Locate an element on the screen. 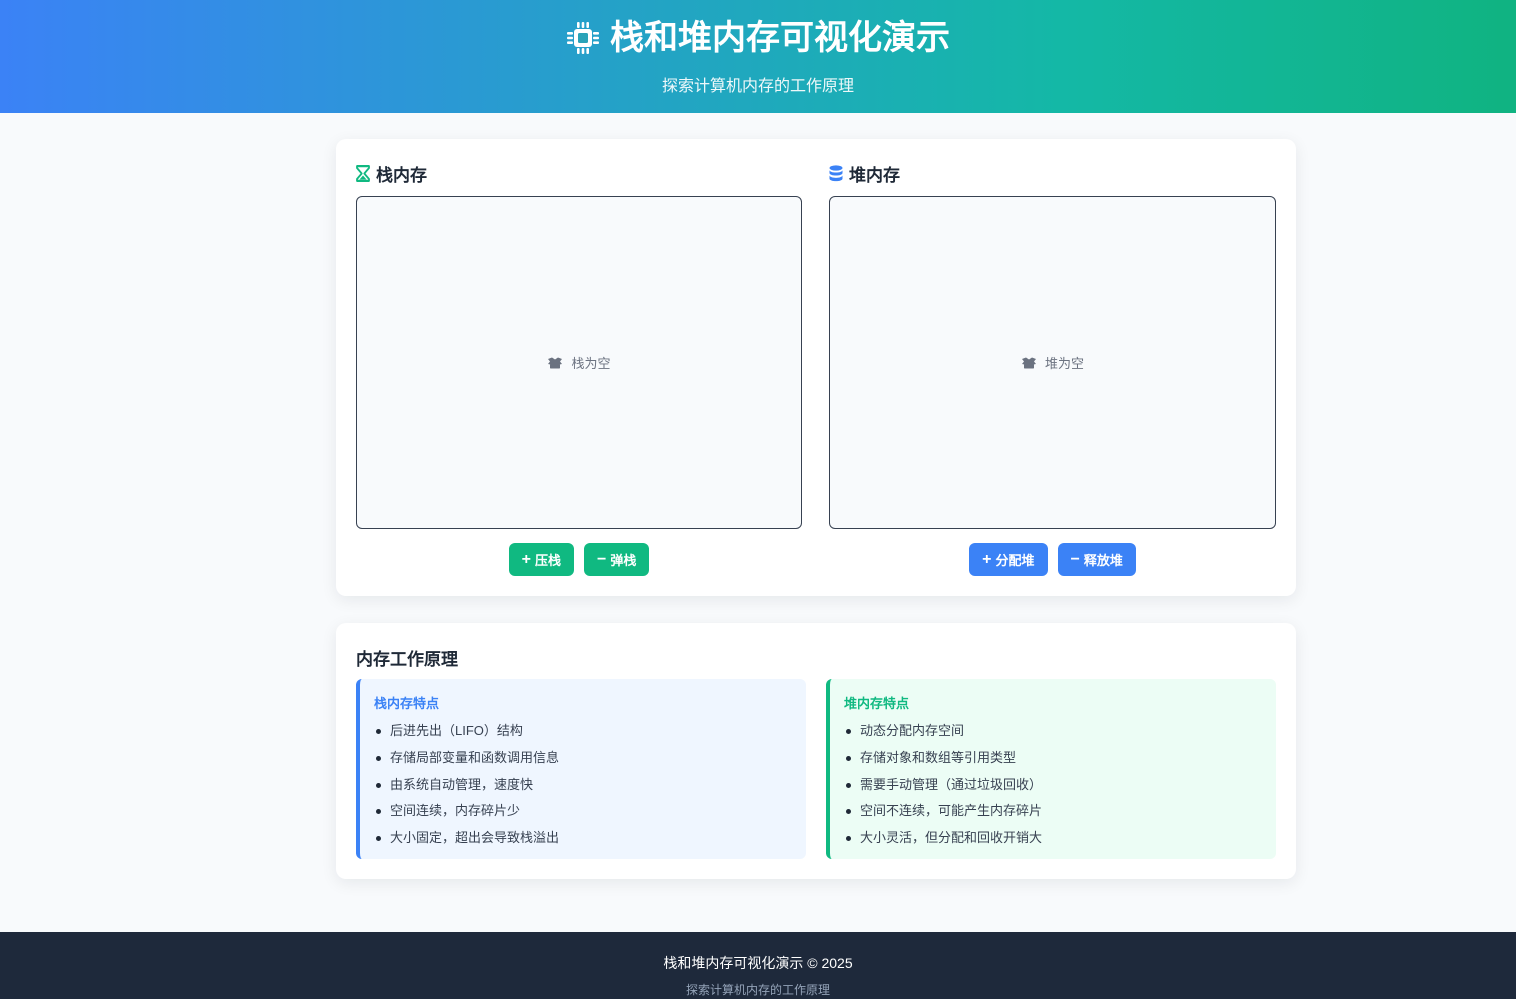  heap-title: 堆内存 is located at coordinates (864, 173).